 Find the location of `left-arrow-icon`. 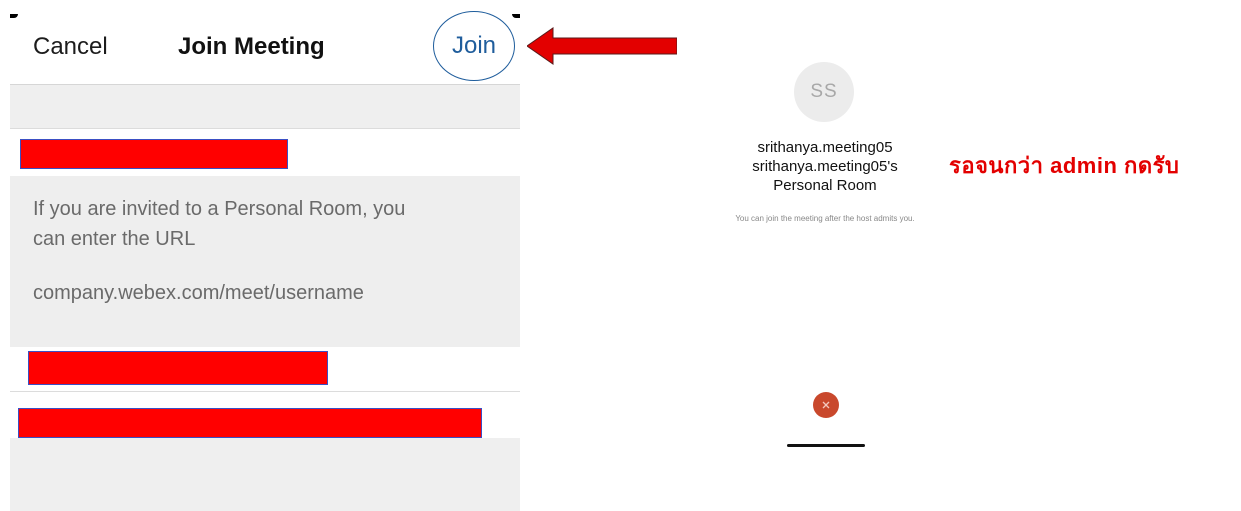

left-arrow-icon is located at coordinates (602, 46).